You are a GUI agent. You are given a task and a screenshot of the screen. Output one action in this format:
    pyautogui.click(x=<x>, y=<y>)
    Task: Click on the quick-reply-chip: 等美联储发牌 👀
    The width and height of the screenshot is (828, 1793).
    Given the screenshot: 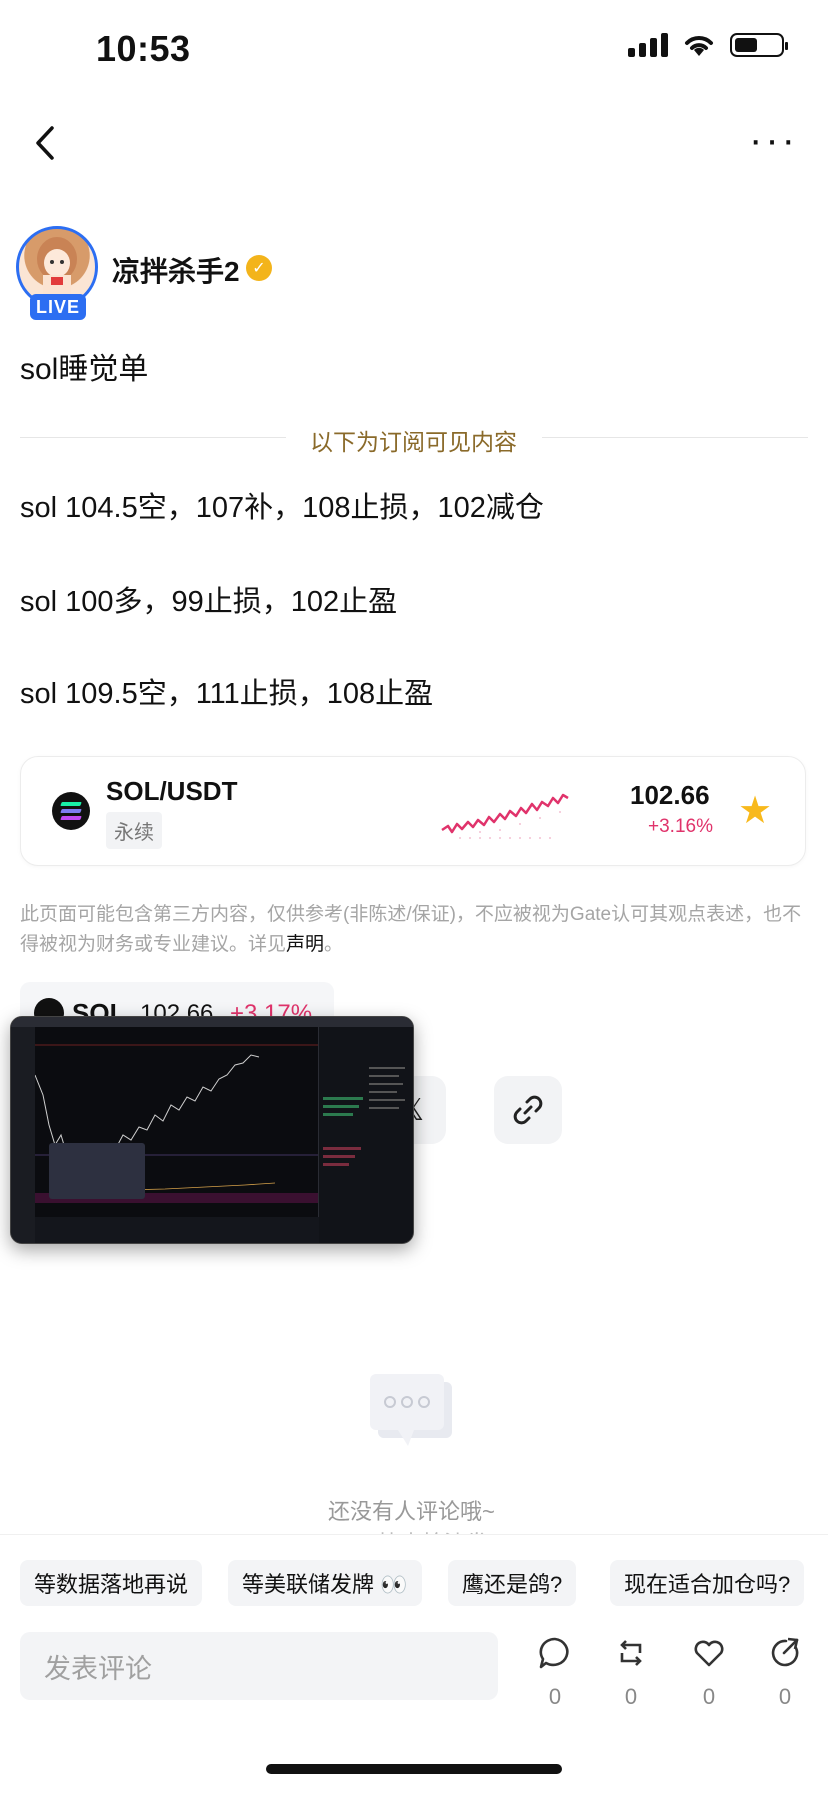 What is the action you would take?
    pyautogui.click(x=325, y=1583)
    